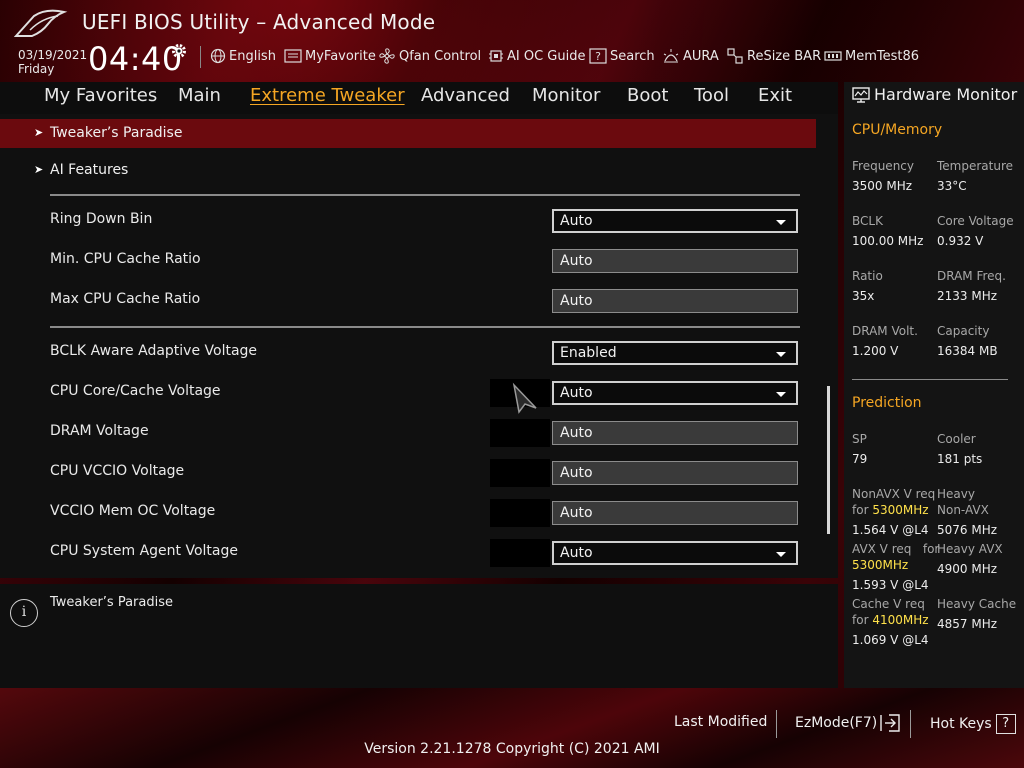 The width and height of the screenshot is (1024, 768). I want to click on tab-extreme-tweaker: Extreme Tweaker, so click(327, 95).